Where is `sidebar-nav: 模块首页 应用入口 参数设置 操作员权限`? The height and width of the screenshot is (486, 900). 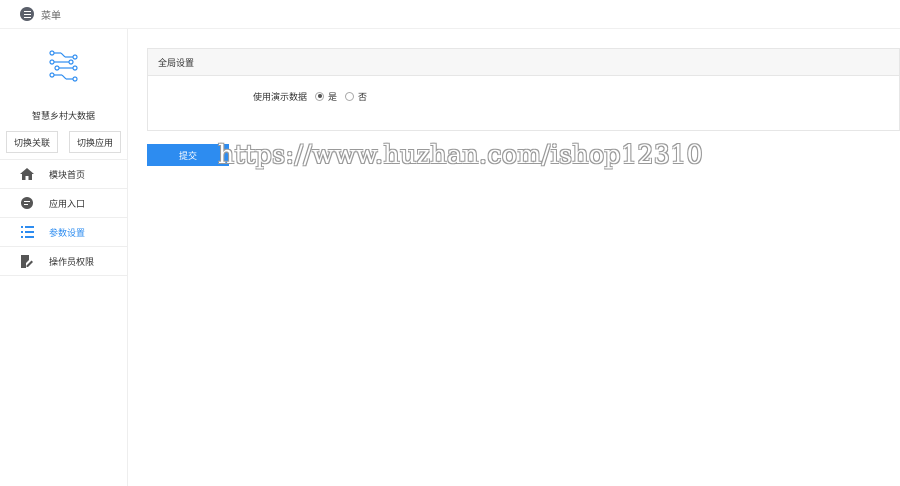
sidebar-nav: 模块首页 应用入口 参数设置 操作员权限 is located at coordinates (63, 217).